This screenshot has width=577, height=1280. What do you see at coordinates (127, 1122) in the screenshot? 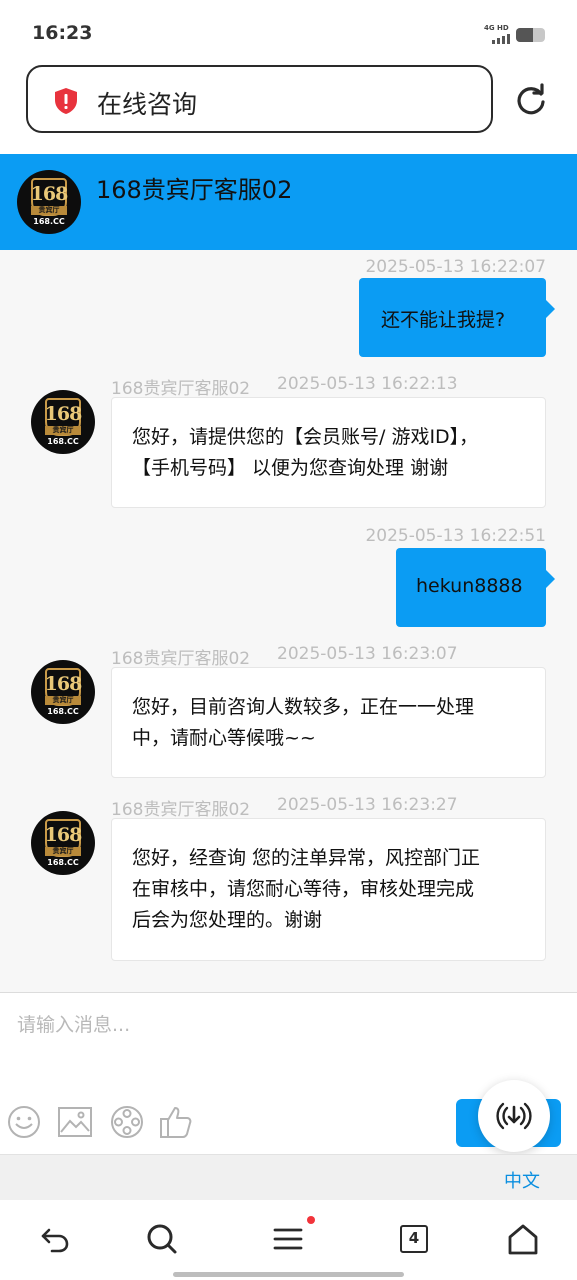
I see `video-icon` at bounding box center [127, 1122].